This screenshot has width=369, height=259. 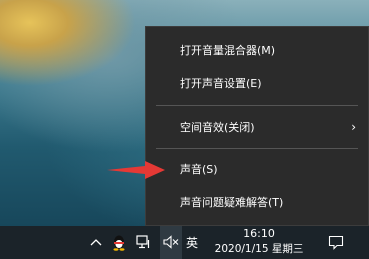 I want to click on notification-icon, so click(x=336, y=242).